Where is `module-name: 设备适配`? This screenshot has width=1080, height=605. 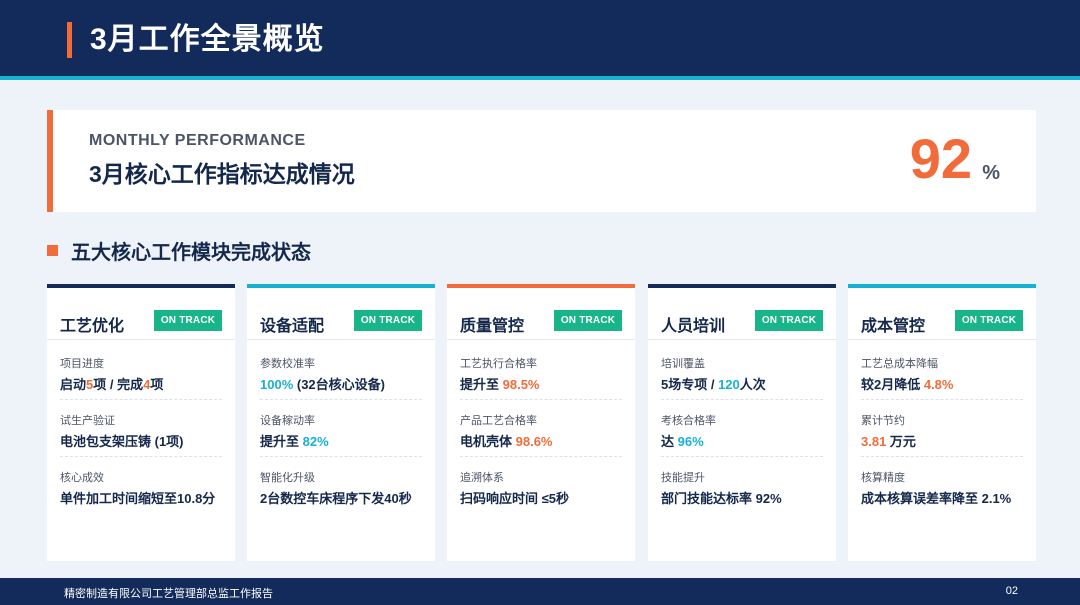
module-name: 设备适配 is located at coordinates (292, 326).